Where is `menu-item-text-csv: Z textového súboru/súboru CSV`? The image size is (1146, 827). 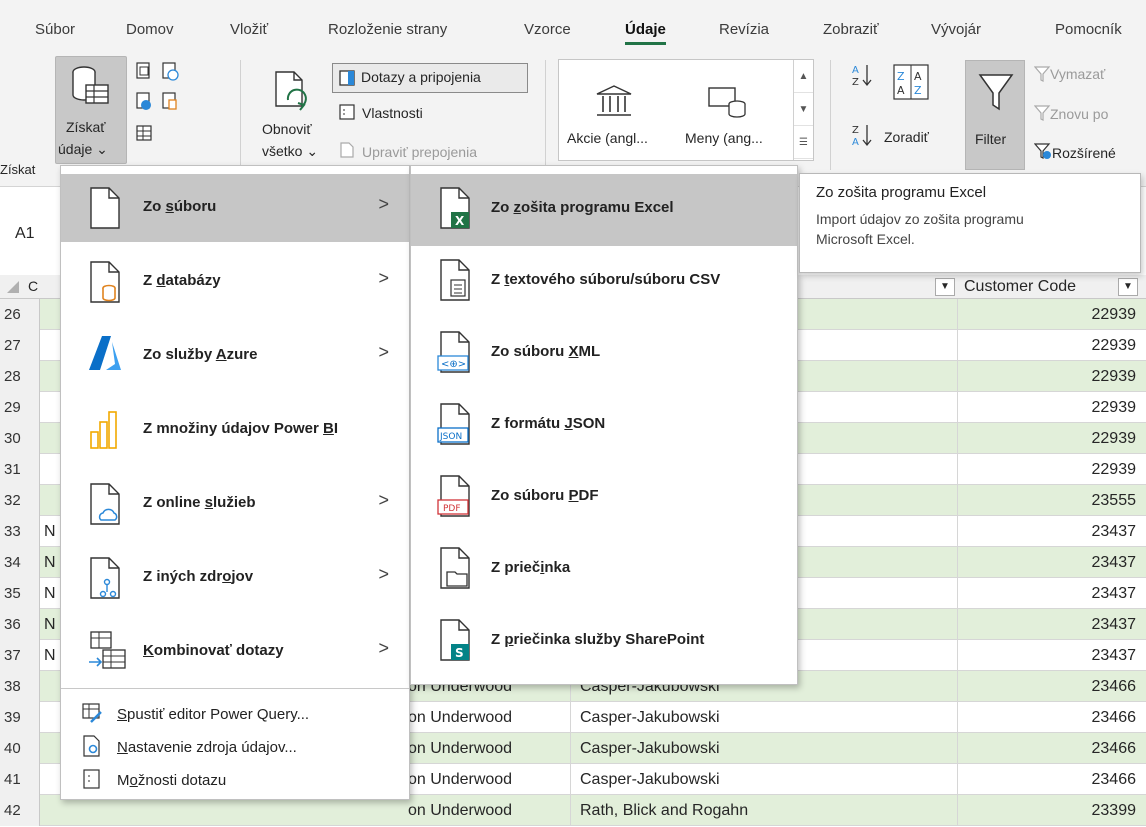
menu-item-text-csv: Z textového súboru/súboru CSV is located at coordinates (604, 282).